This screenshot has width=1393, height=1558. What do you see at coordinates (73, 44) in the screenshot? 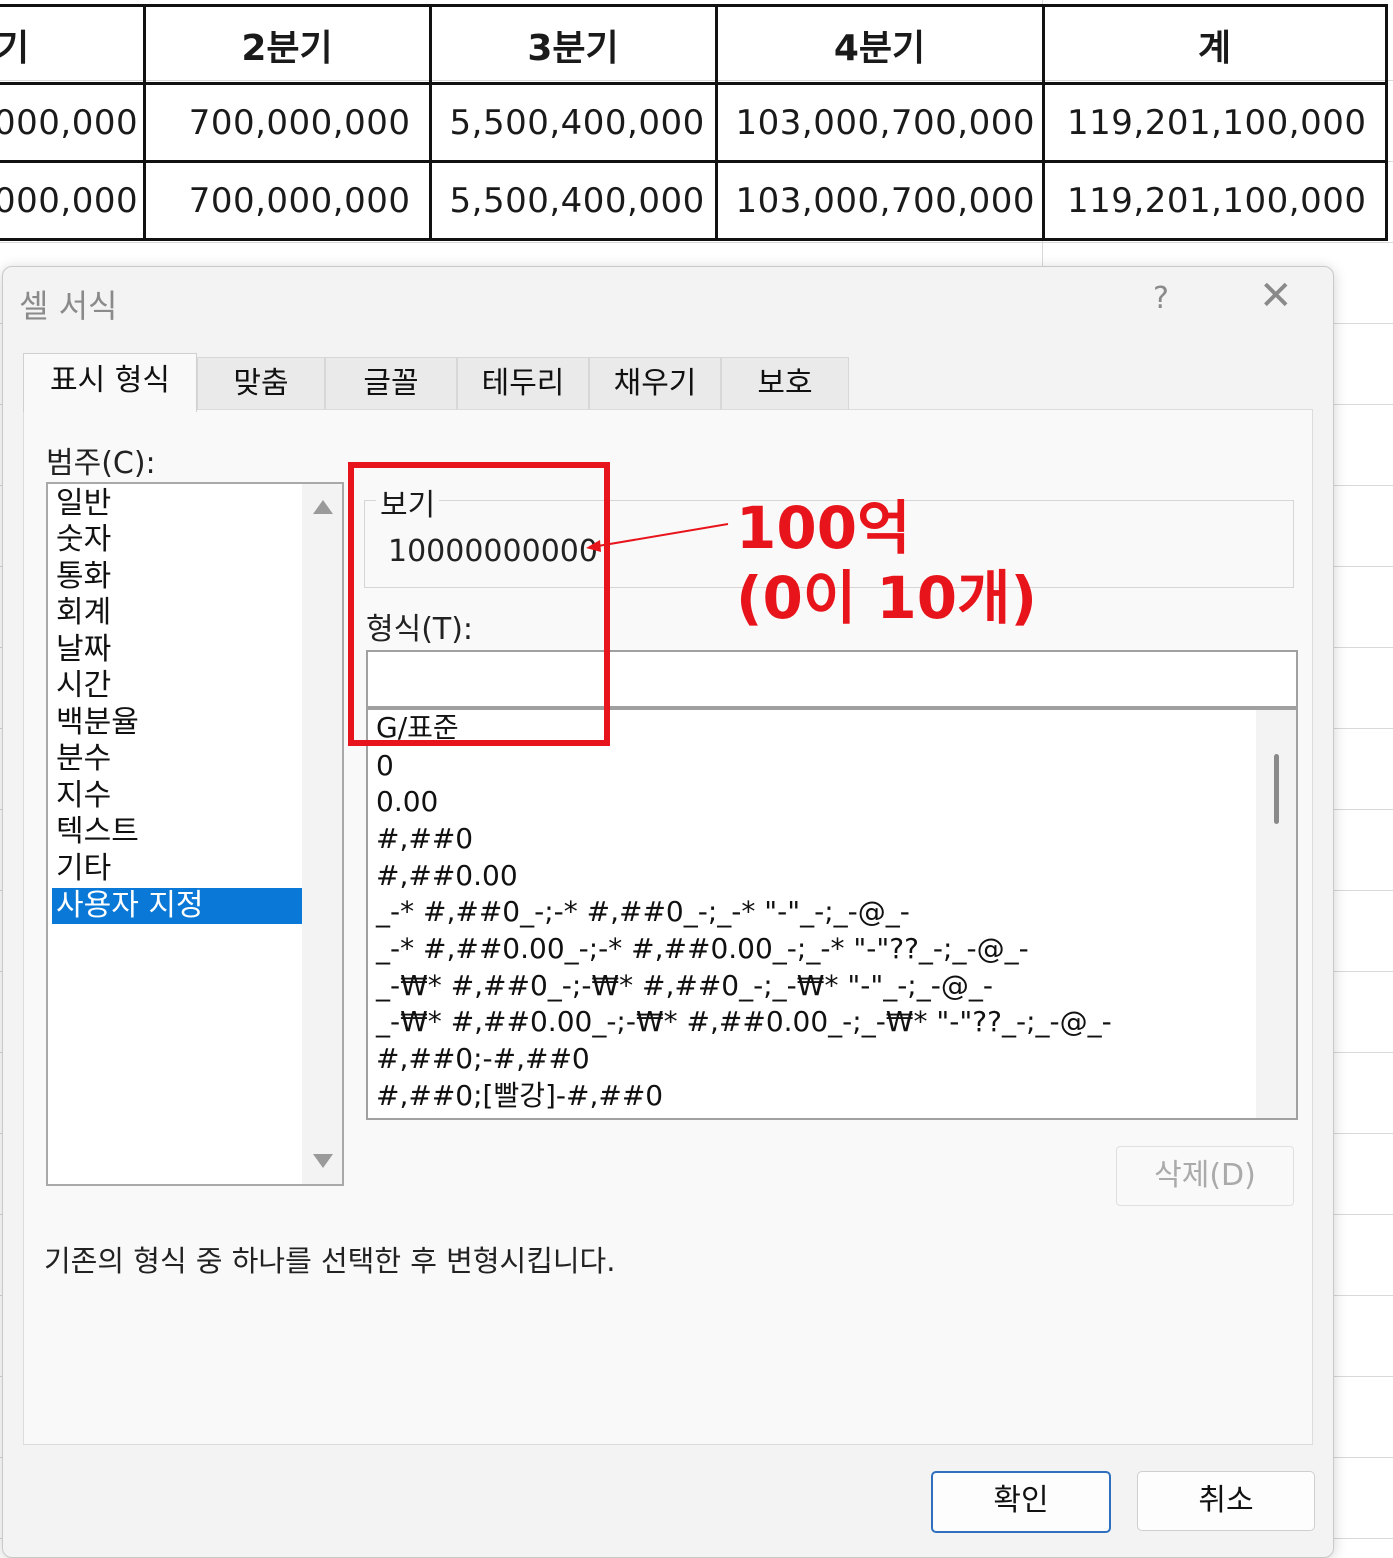
I see `header-cell-q1: 기` at bounding box center [73, 44].